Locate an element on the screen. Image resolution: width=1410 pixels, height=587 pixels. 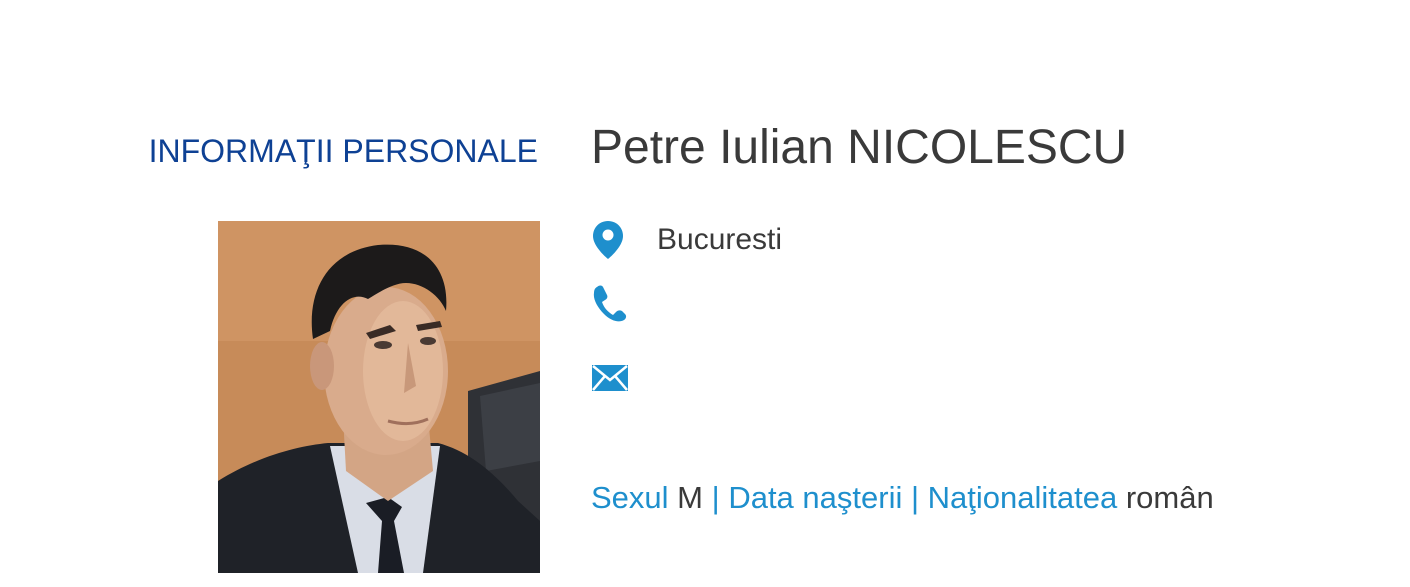
phone-row is located at coordinates (624, 303).